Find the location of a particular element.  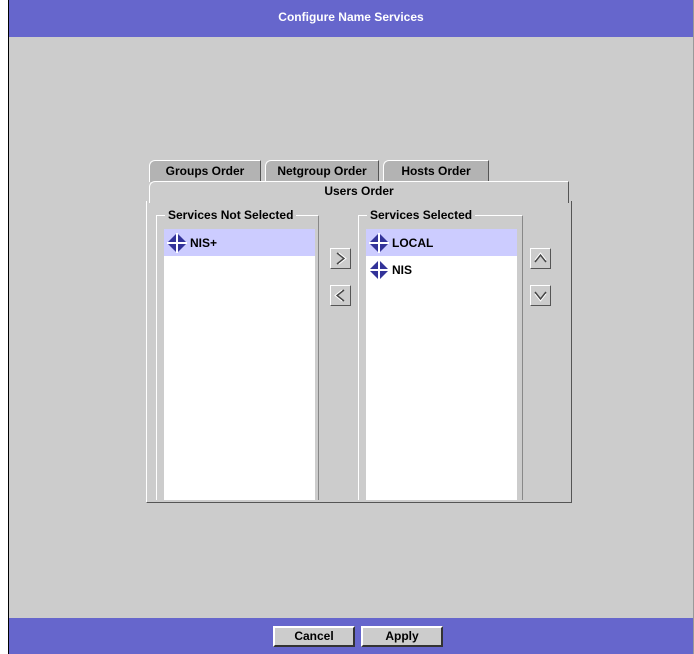

list-item-label: NIS+ is located at coordinates (204, 242).